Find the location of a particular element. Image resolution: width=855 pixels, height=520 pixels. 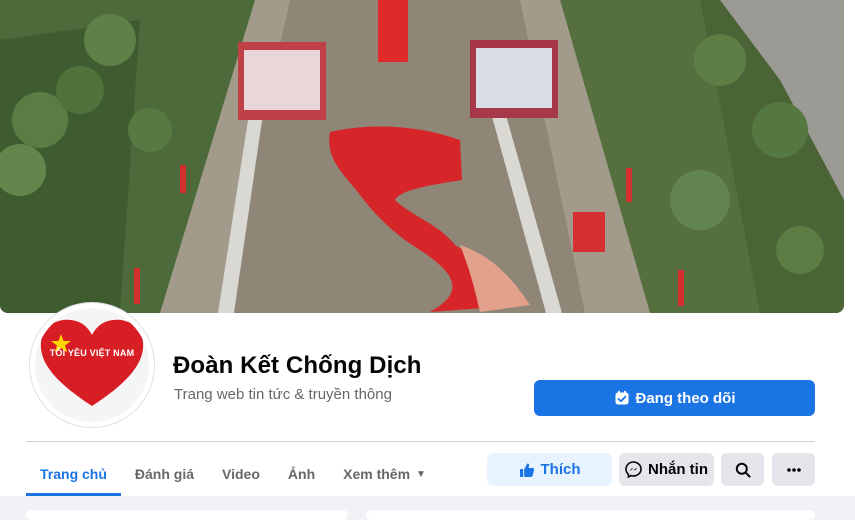

intro-card is located at coordinates (187, 515).